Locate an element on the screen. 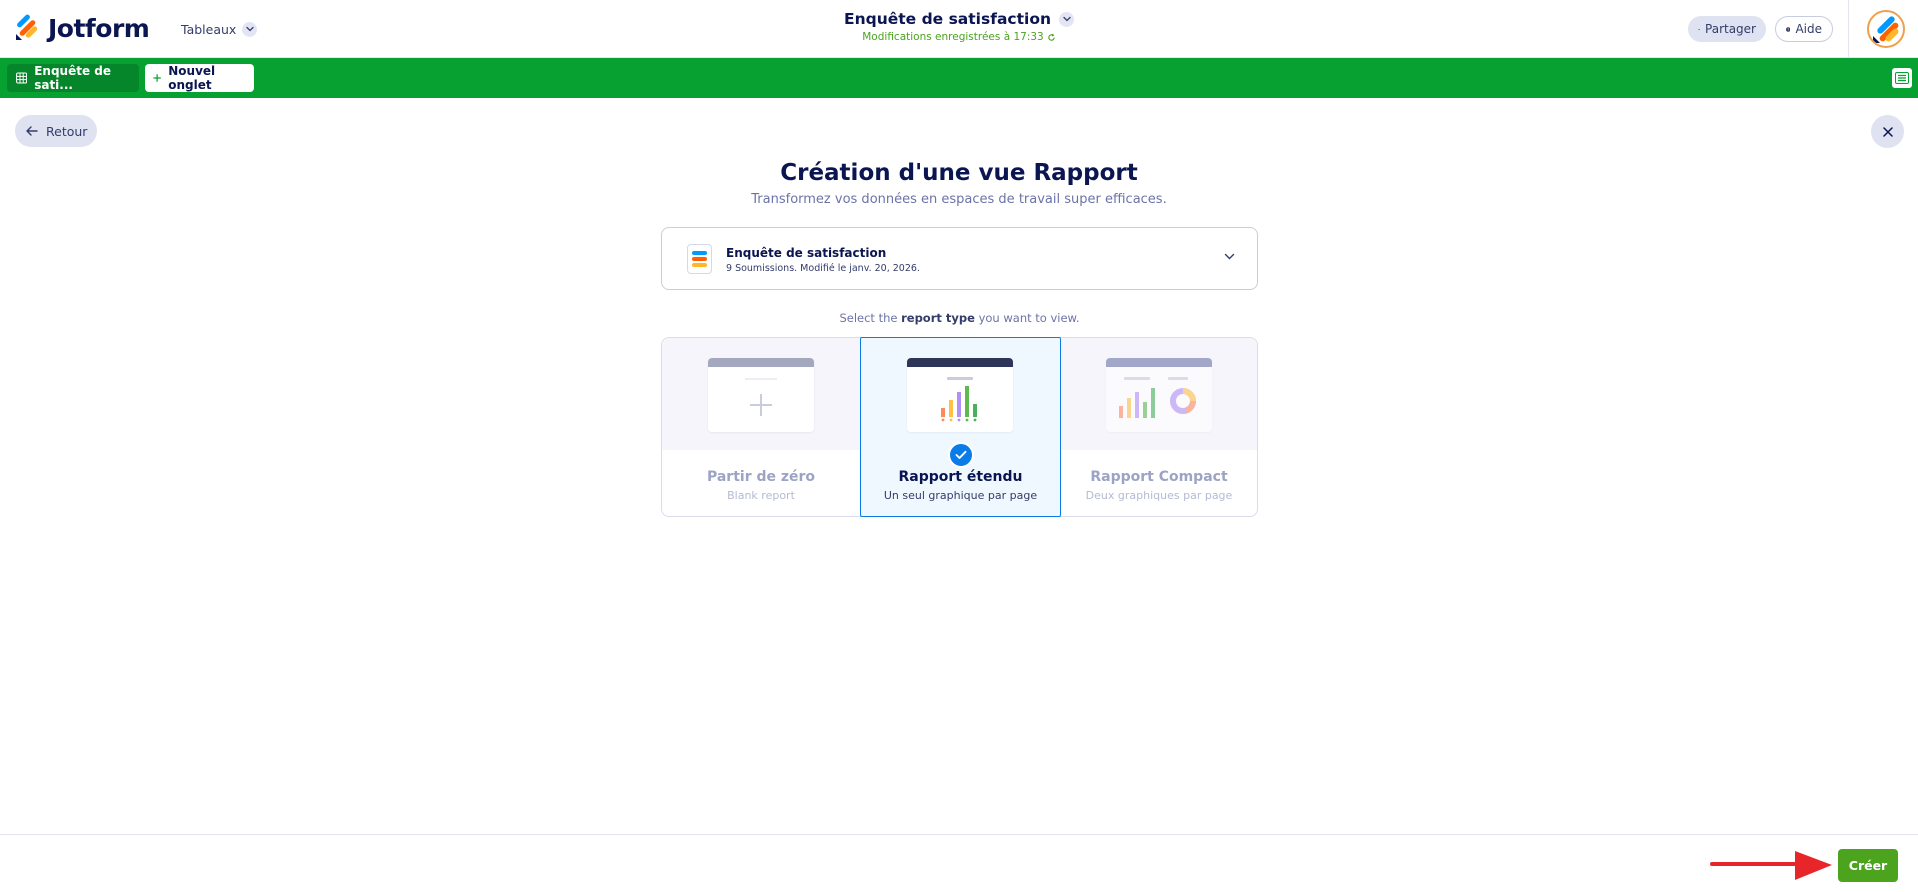 Image resolution: width=1918 pixels, height=892 pixels. prompt-text-before: Select the is located at coordinates (870, 318).